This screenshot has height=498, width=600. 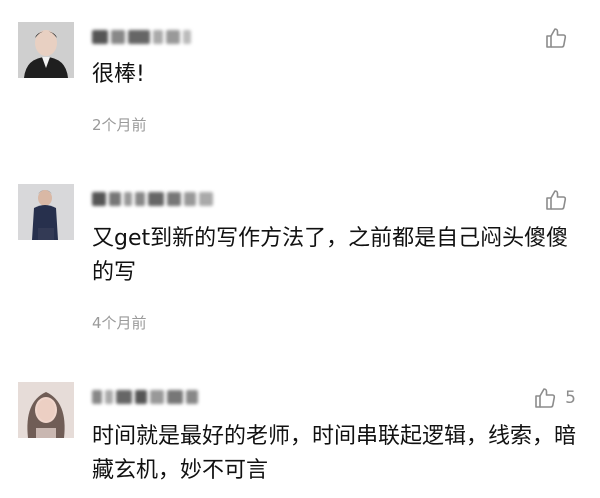 What do you see at coordinates (46, 410) in the screenshot?
I see `avatar` at bounding box center [46, 410].